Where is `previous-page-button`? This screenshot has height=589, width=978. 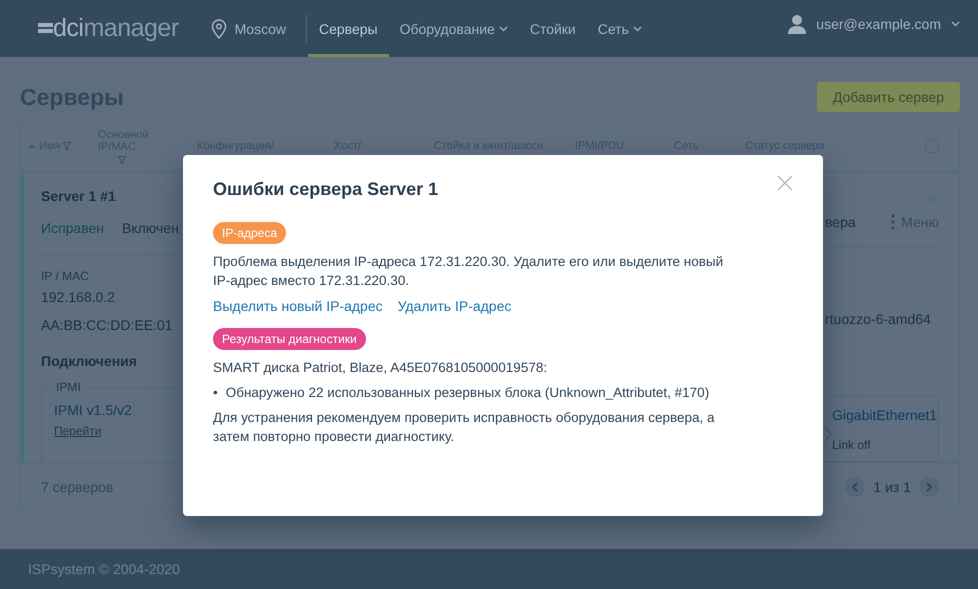
previous-page-button is located at coordinates (855, 487).